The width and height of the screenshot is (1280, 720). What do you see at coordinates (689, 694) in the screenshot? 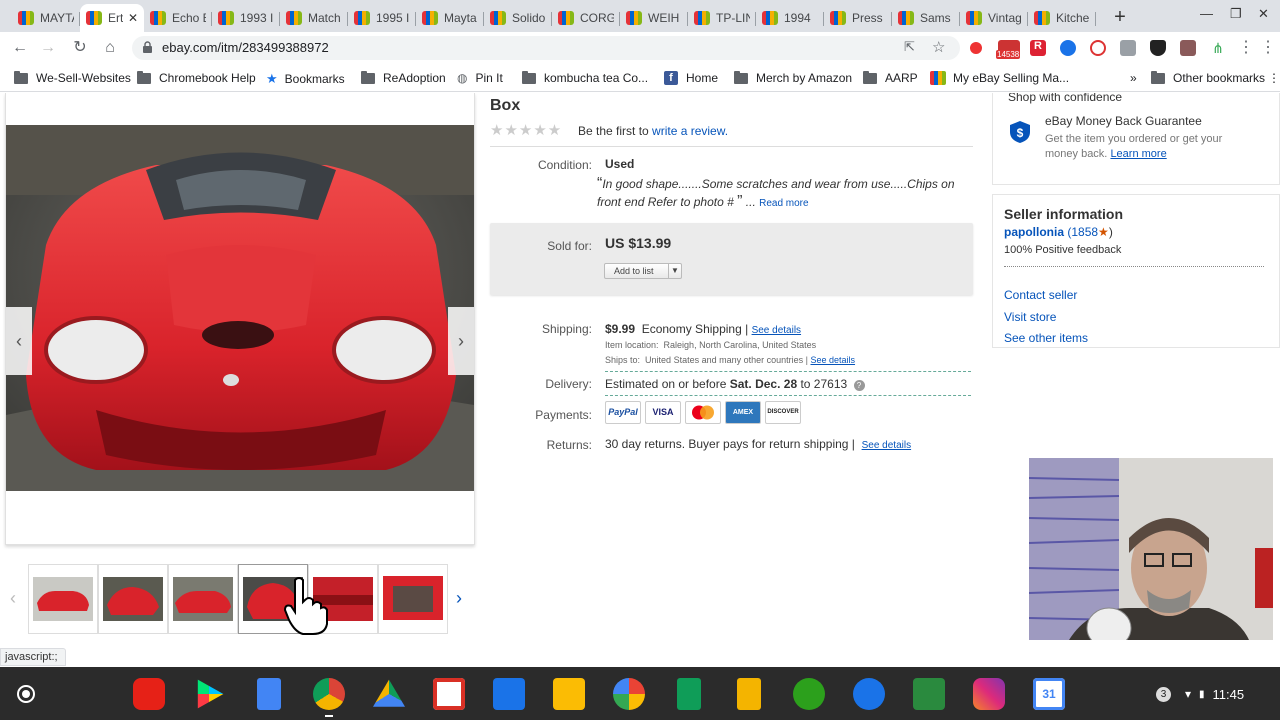
I see `sheets-icon` at bounding box center [689, 694].